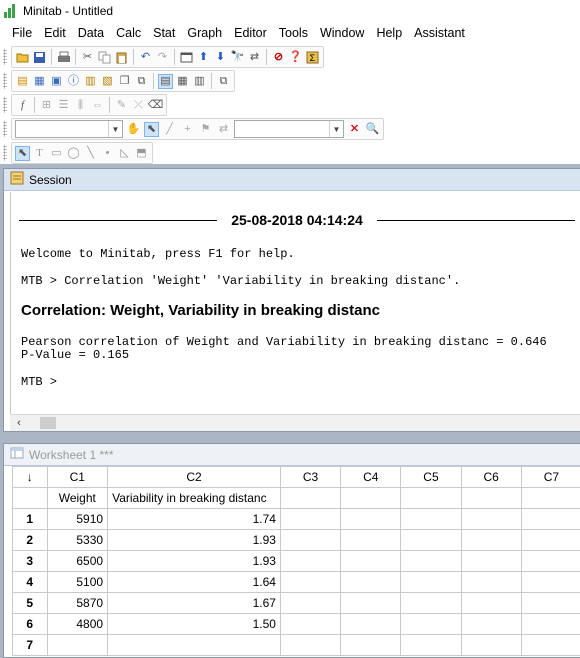 The height and width of the screenshot is (658, 580). What do you see at coordinates (310, 477) in the screenshot?
I see `column-header-c3: C3` at bounding box center [310, 477].